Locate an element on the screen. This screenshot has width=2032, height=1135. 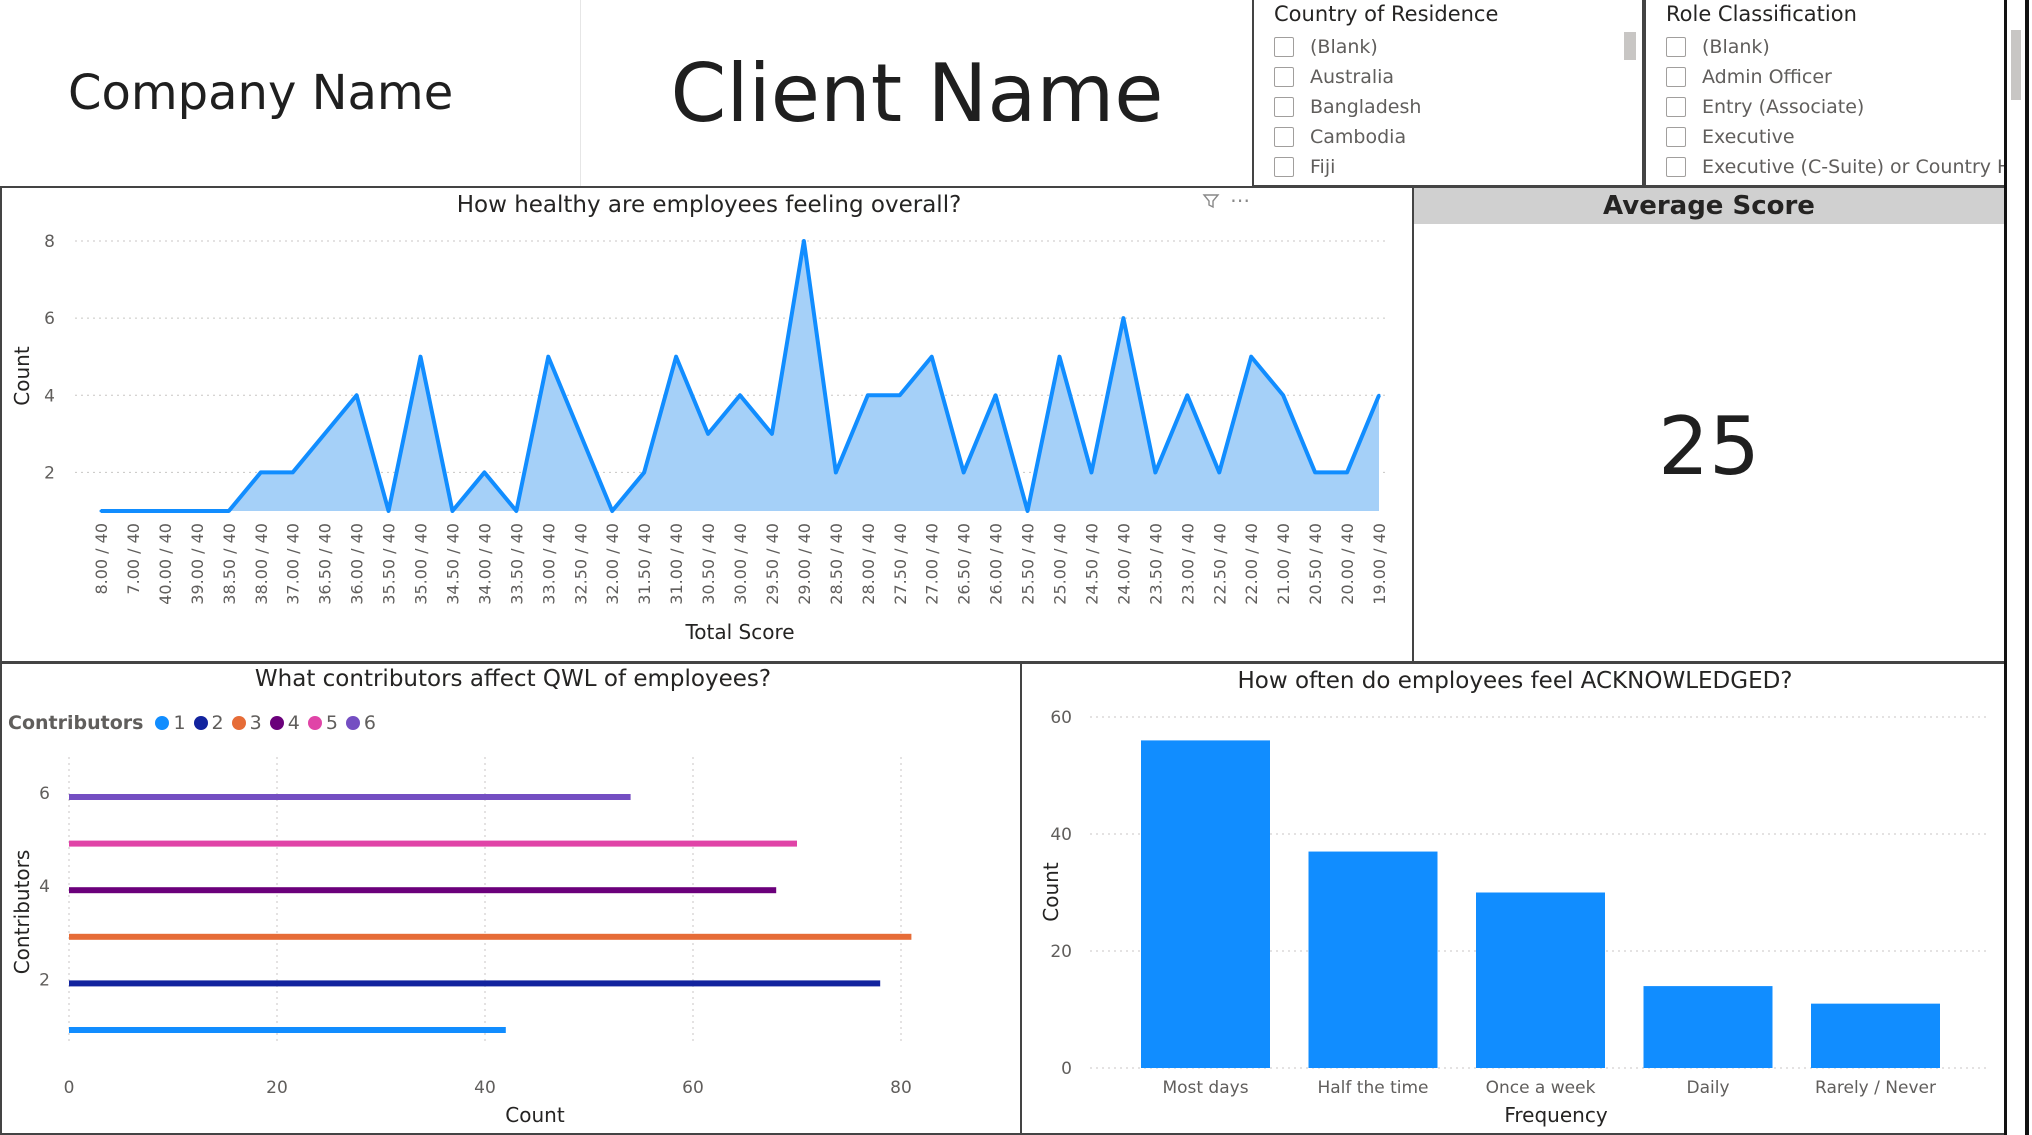
page-scrollbar is located at coordinates (2018, 567).